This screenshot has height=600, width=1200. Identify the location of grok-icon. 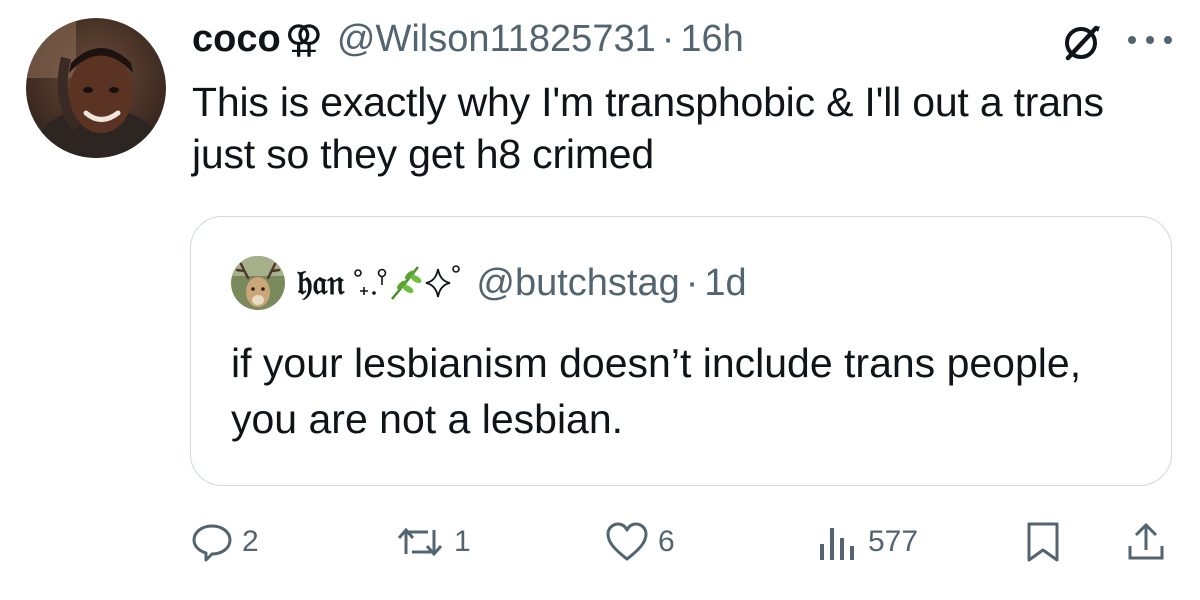
(1081, 43).